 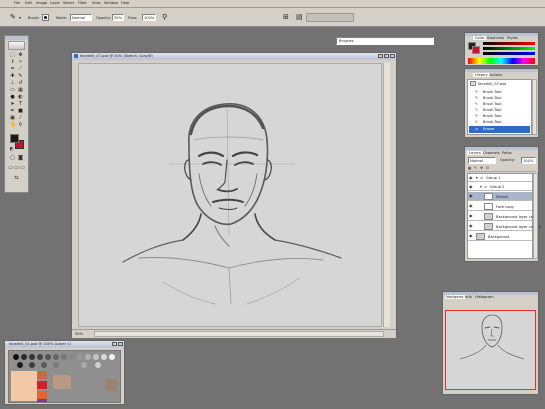 I want to click on history-panel-titlebar, so click(x=501, y=70).